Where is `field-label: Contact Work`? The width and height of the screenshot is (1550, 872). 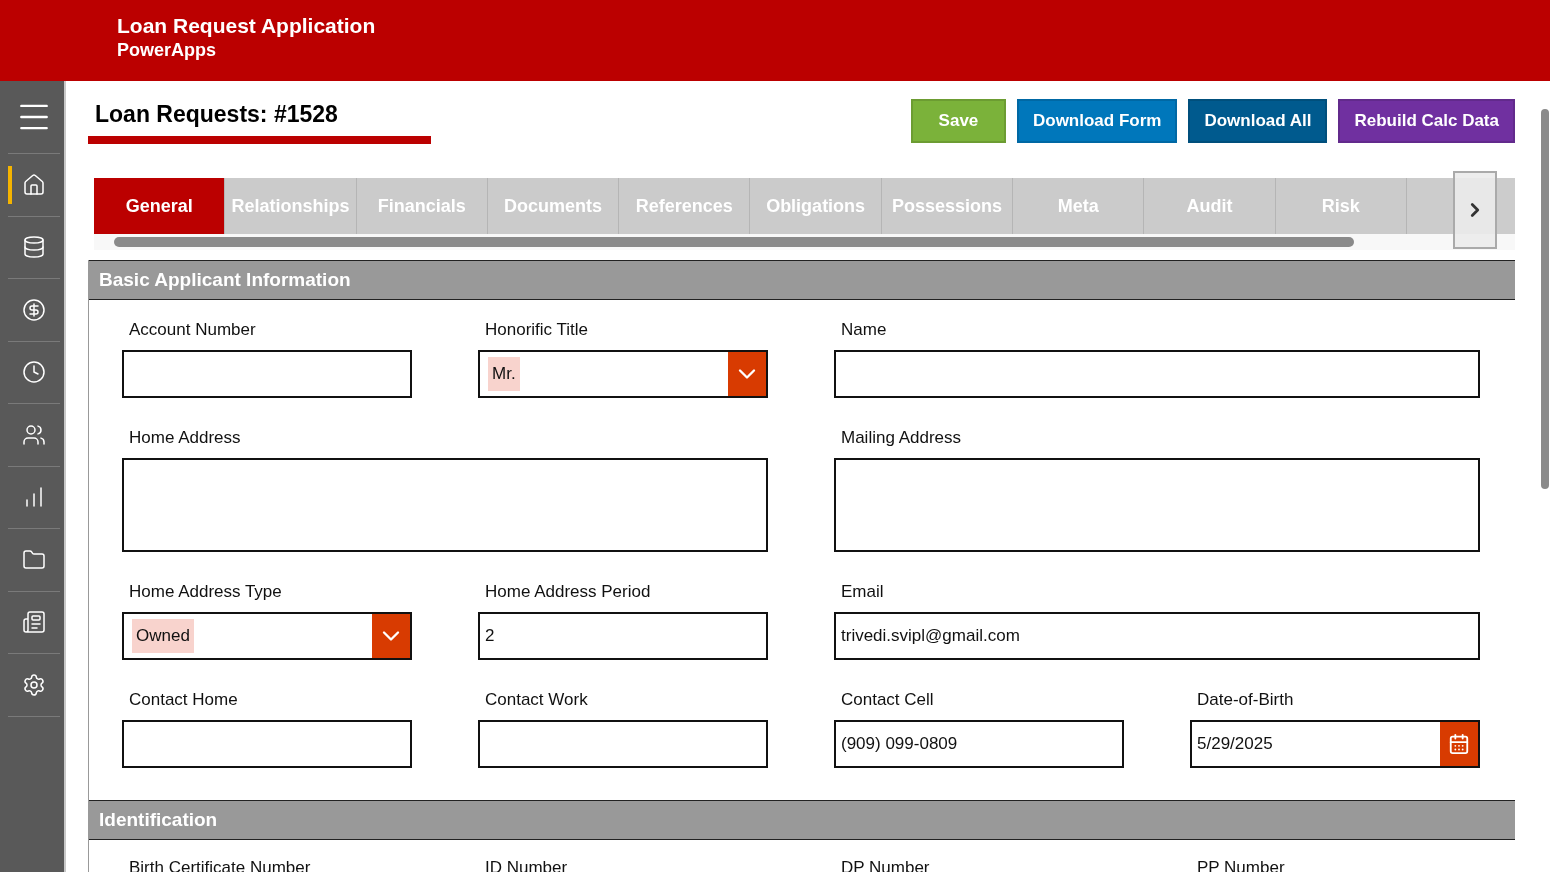 field-label: Contact Work is located at coordinates (536, 700).